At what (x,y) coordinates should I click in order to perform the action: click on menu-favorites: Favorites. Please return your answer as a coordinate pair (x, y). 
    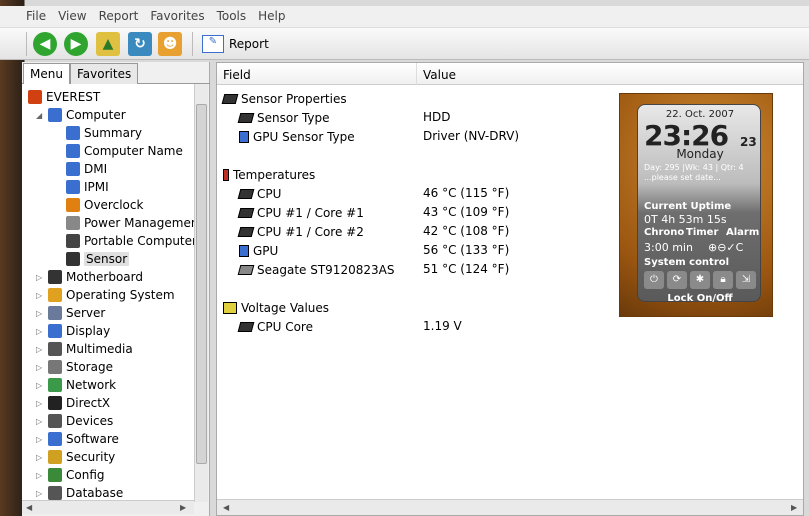
    Looking at the image, I should click on (177, 16).